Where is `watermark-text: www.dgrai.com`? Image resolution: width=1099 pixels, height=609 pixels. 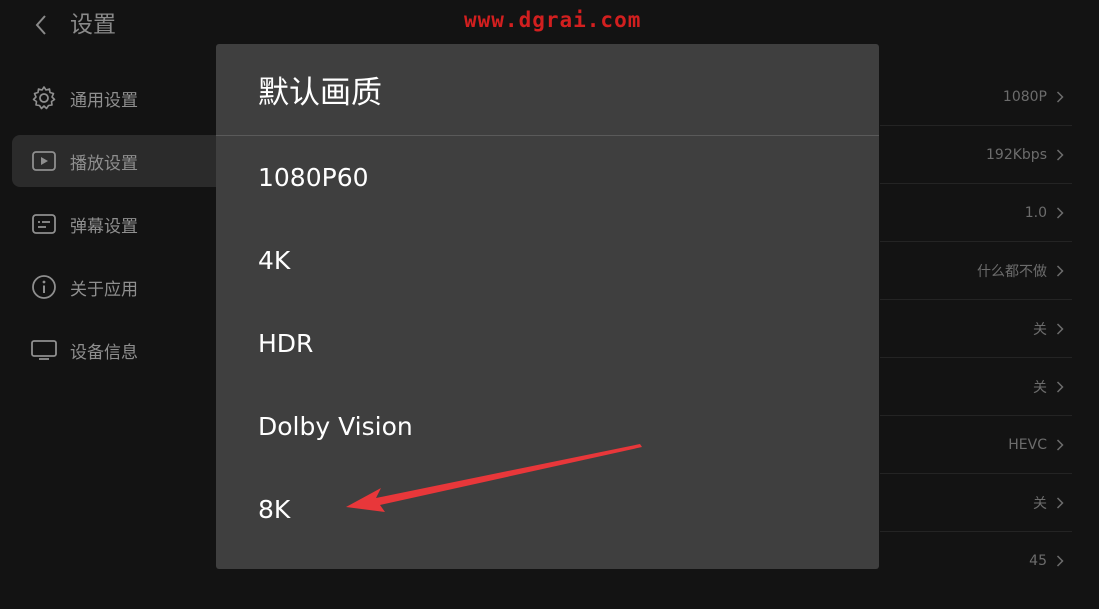
watermark-text: www.dgrai.com is located at coordinates (553, 20).